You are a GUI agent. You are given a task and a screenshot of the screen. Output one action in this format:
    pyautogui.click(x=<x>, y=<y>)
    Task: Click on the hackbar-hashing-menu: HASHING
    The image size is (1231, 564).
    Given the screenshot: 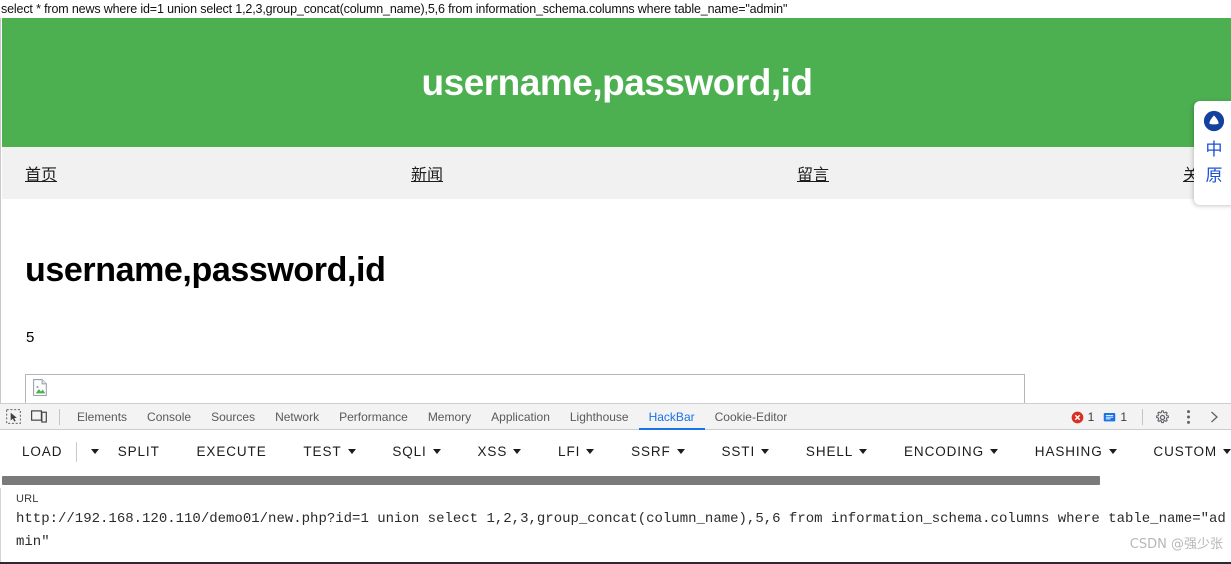 What is the action you would take?
    pyautogui.click(x=1076, y=451)
    